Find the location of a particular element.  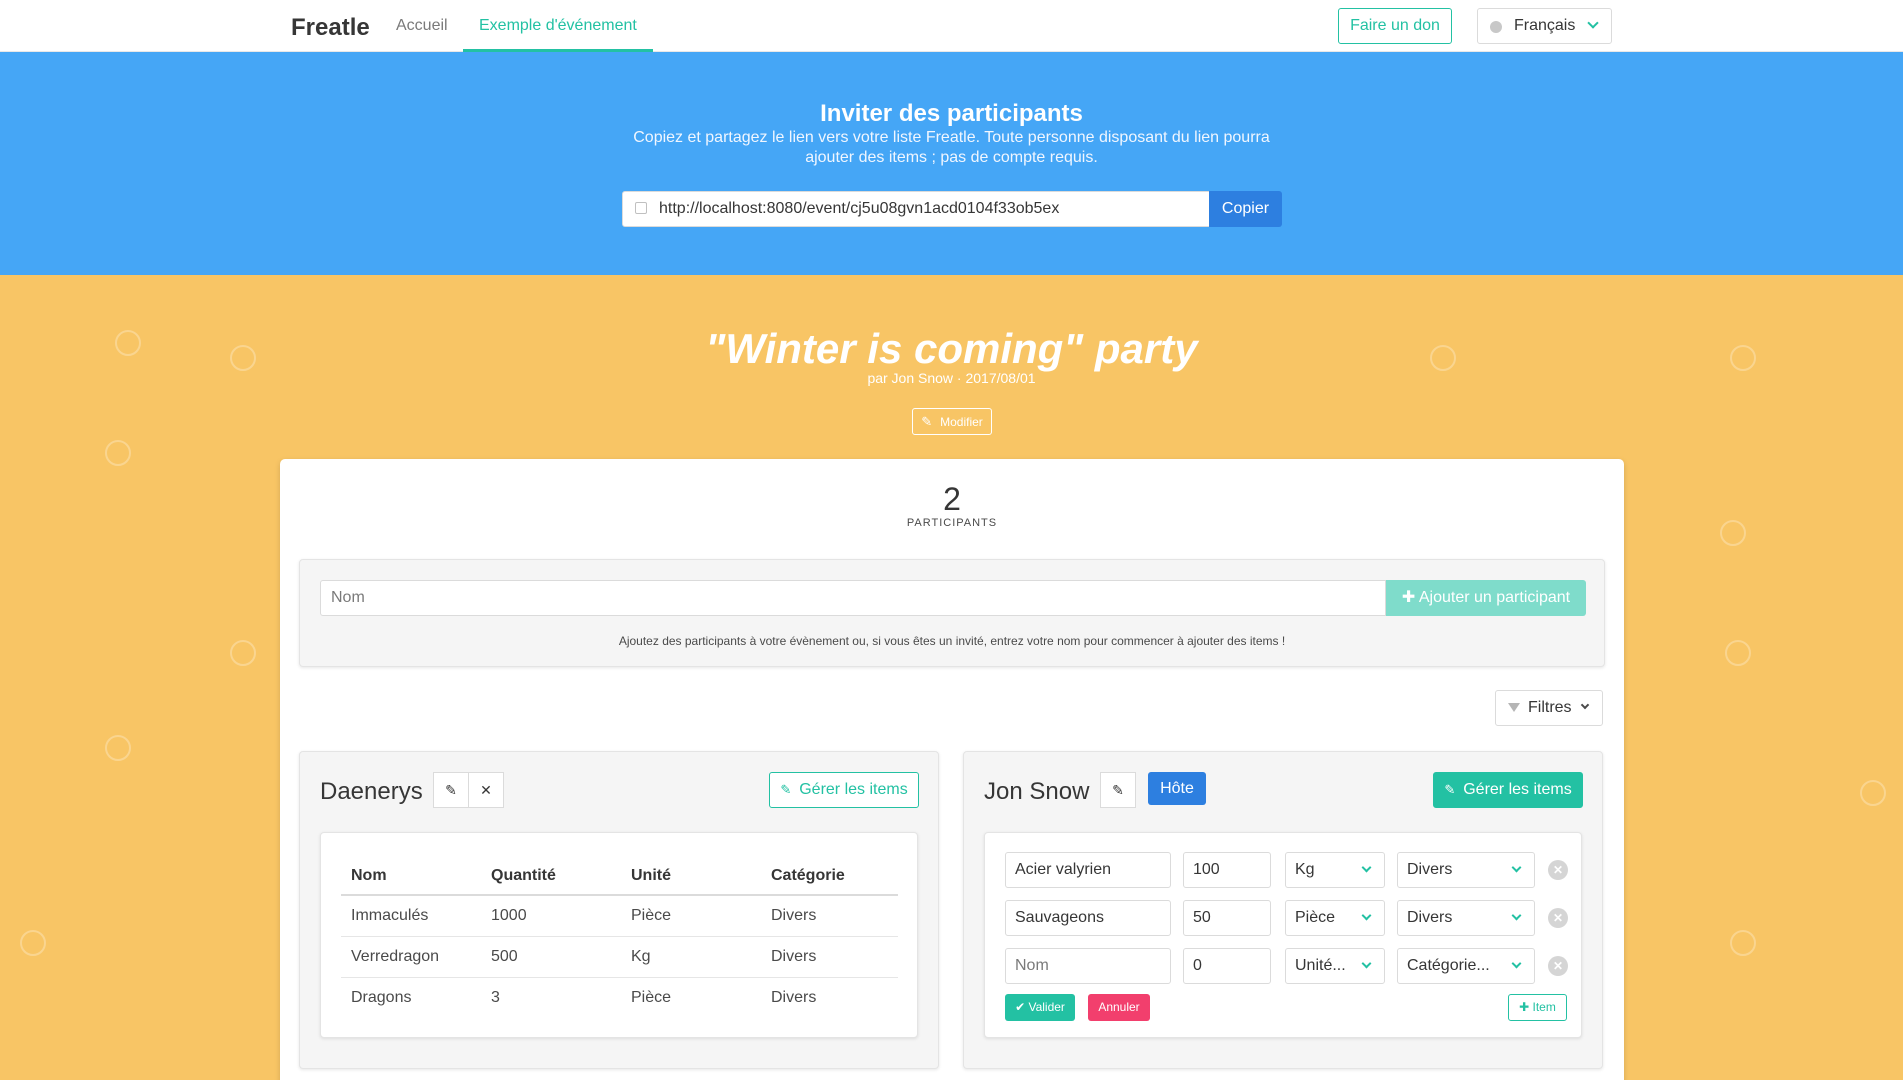

unit-value: Pièce is located at coordinates (1315, 917).